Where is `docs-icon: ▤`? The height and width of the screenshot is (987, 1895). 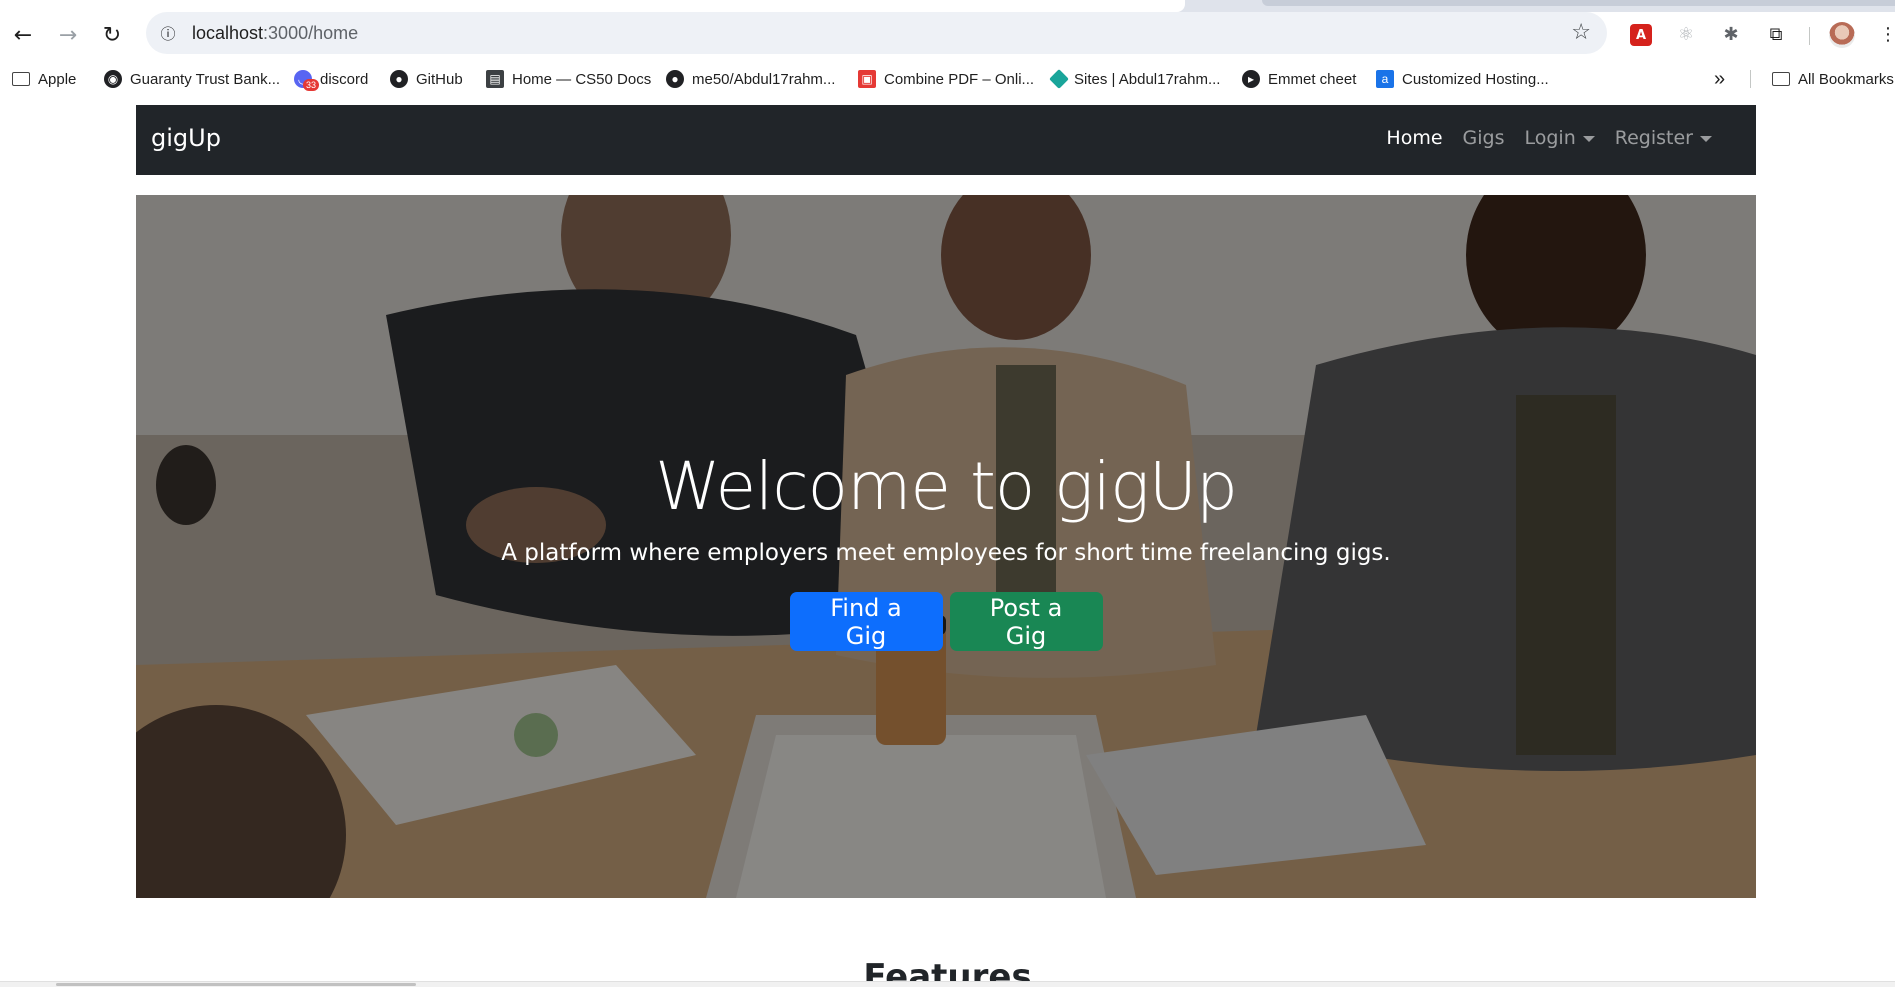
docs-icon: ▤ is located at coordinates (495, 79).